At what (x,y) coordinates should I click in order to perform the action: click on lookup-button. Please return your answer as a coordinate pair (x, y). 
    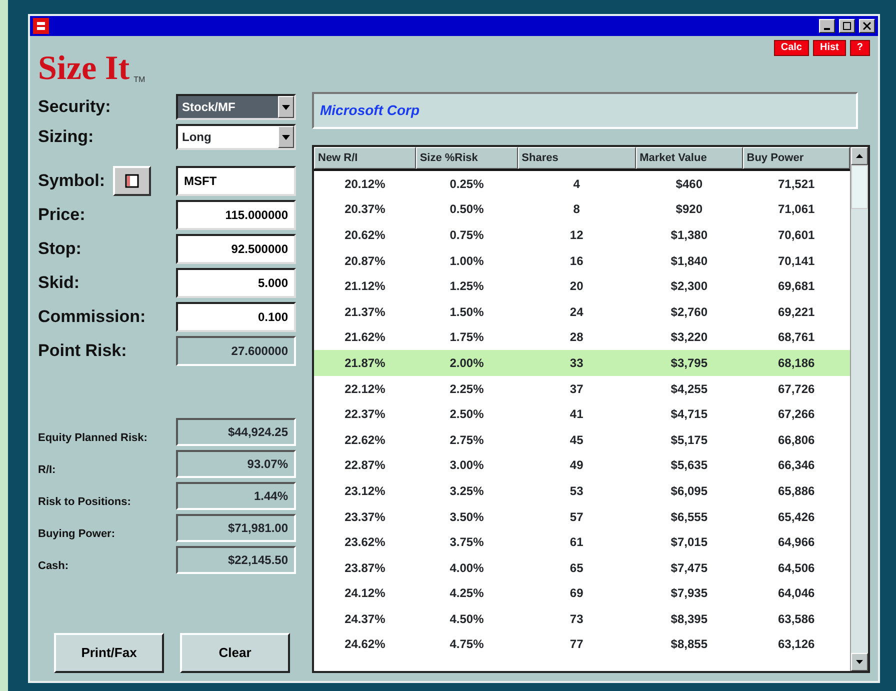
    Looking at the image, I should click on (132, 181).